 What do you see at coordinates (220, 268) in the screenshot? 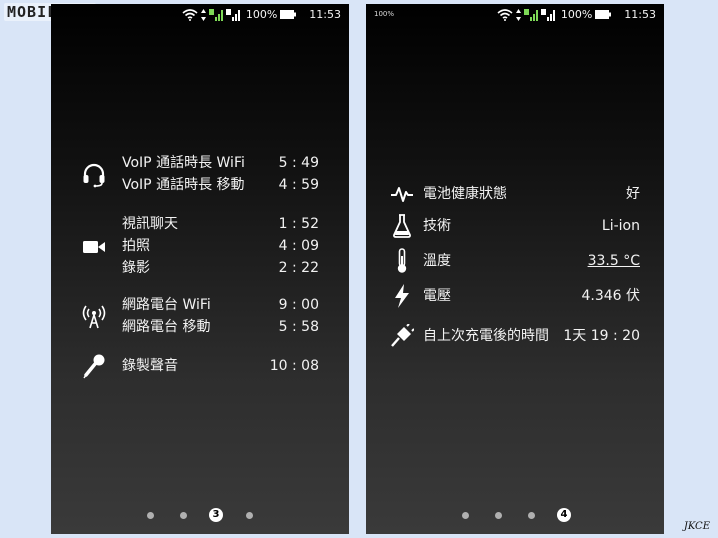
I see `stat-row: 錄影 2 : 22` at bounding box center [220, 268].